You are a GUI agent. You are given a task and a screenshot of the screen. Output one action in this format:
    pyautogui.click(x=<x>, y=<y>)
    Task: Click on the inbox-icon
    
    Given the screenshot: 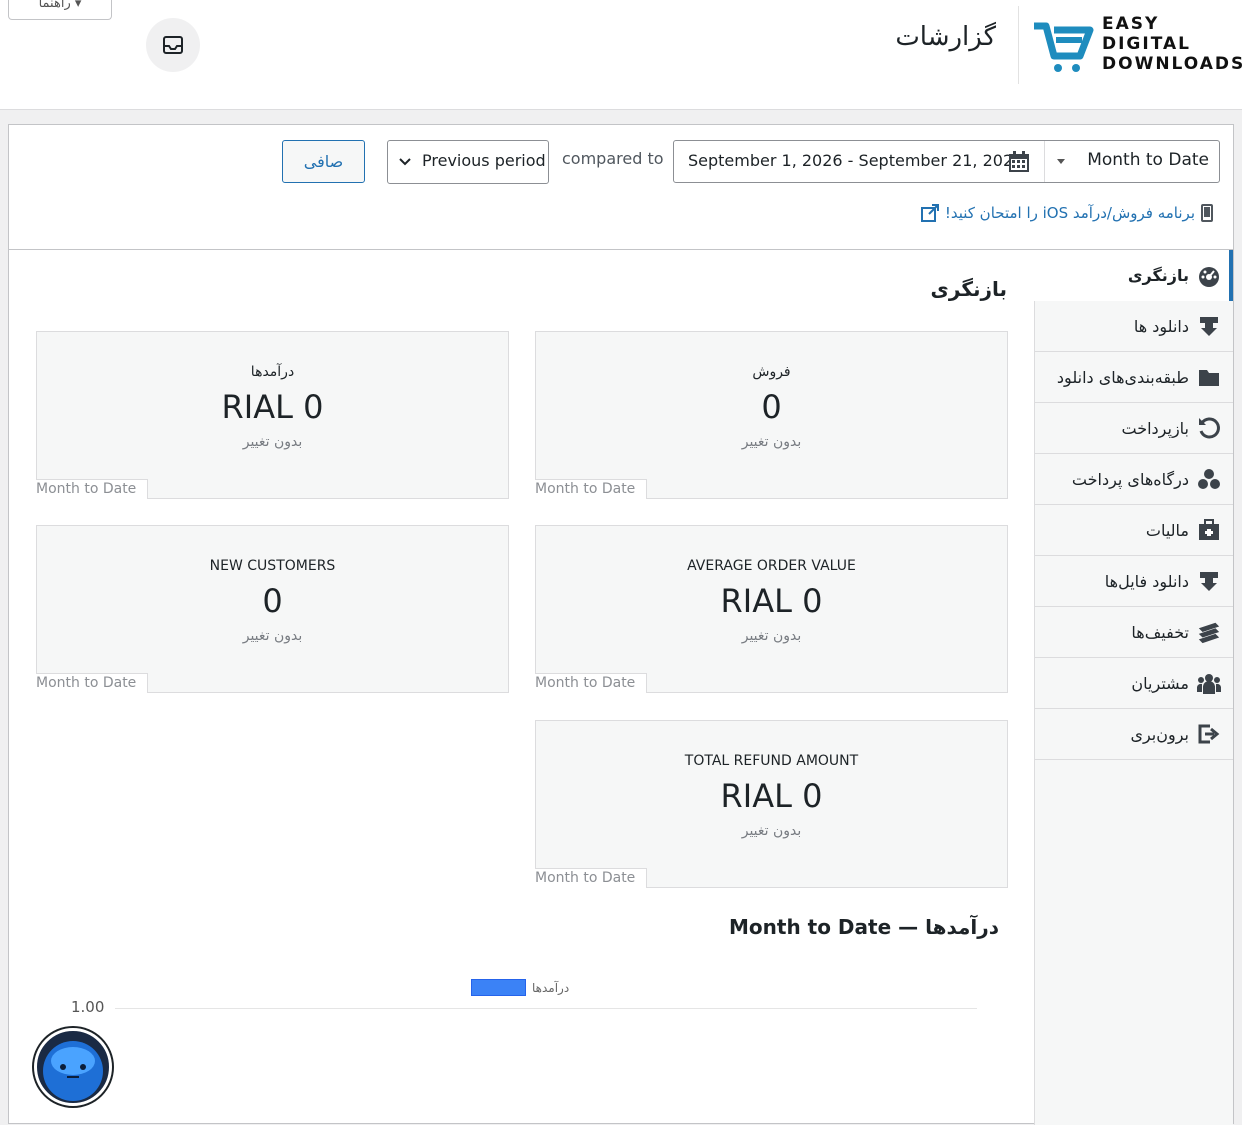 What is the action you would take?
    pyautogui.click(x=173, y=45)
    